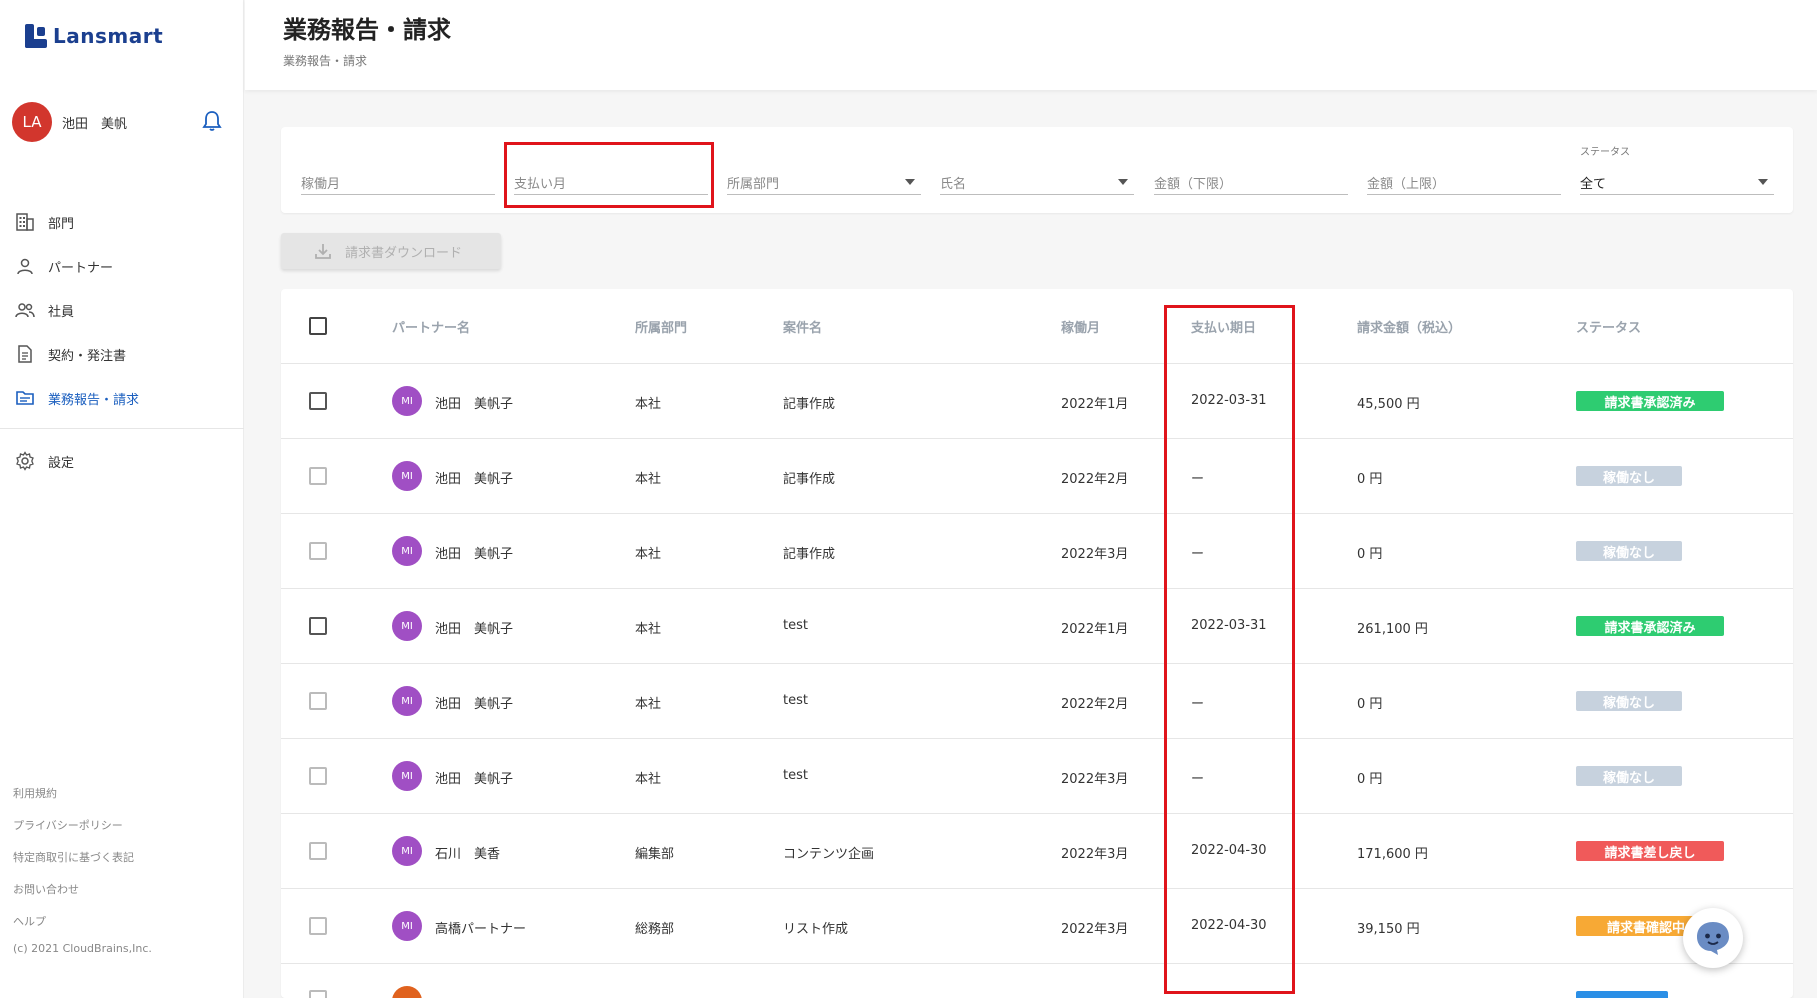  I want to click on sidebar-item-settings: 設定, so click(122, 461).